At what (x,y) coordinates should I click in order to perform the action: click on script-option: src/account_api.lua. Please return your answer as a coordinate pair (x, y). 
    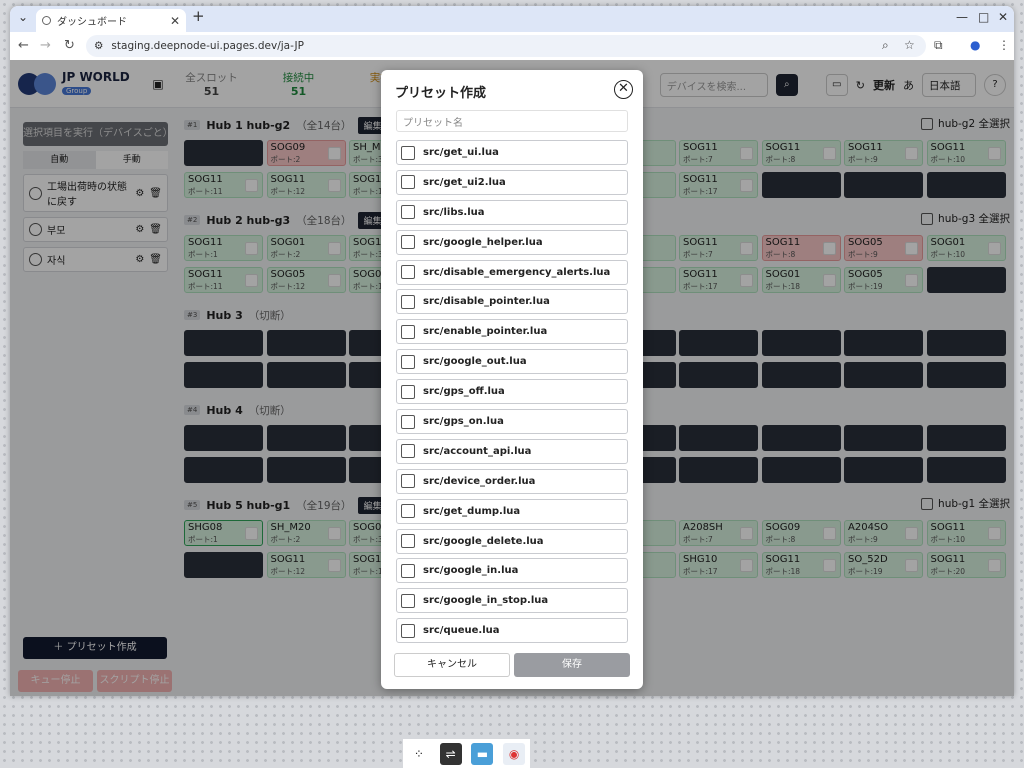
    Looking at the image, I should click on (512, 451).